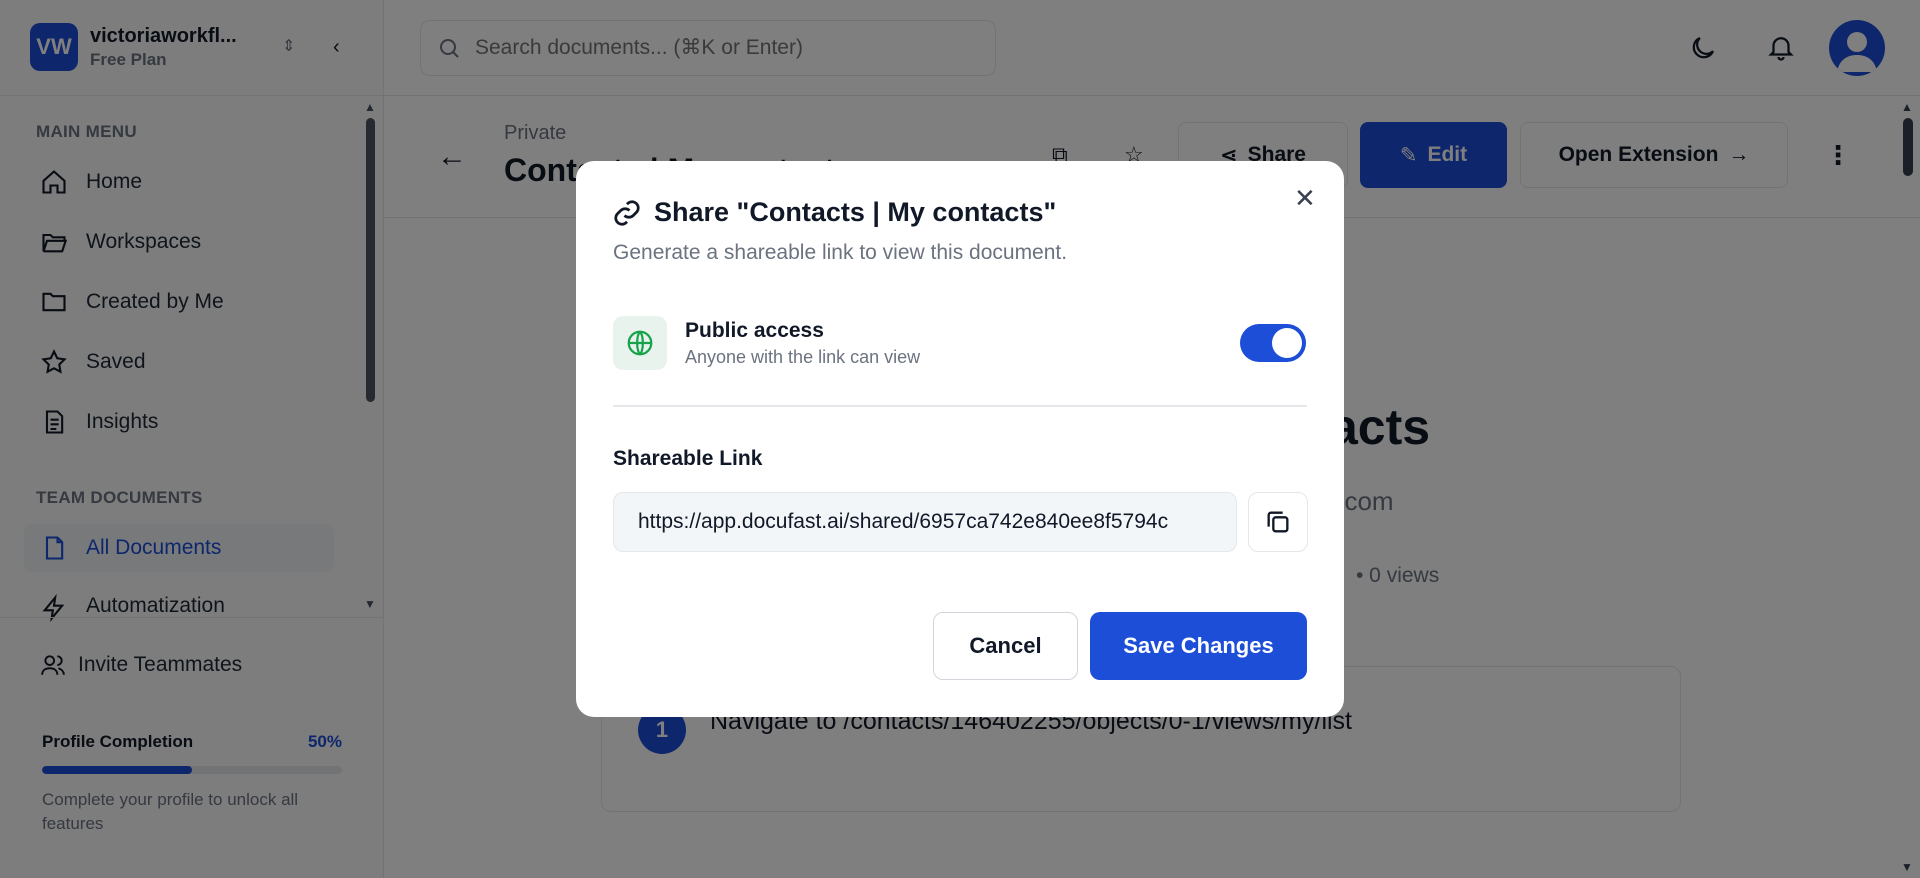 Image resolution: width=1920 pixels, height=878 pixels. What do you see at coordinates (1287, 343) in the screenshot?
I see `toggle-knob` at bounding box center [1287, 343].